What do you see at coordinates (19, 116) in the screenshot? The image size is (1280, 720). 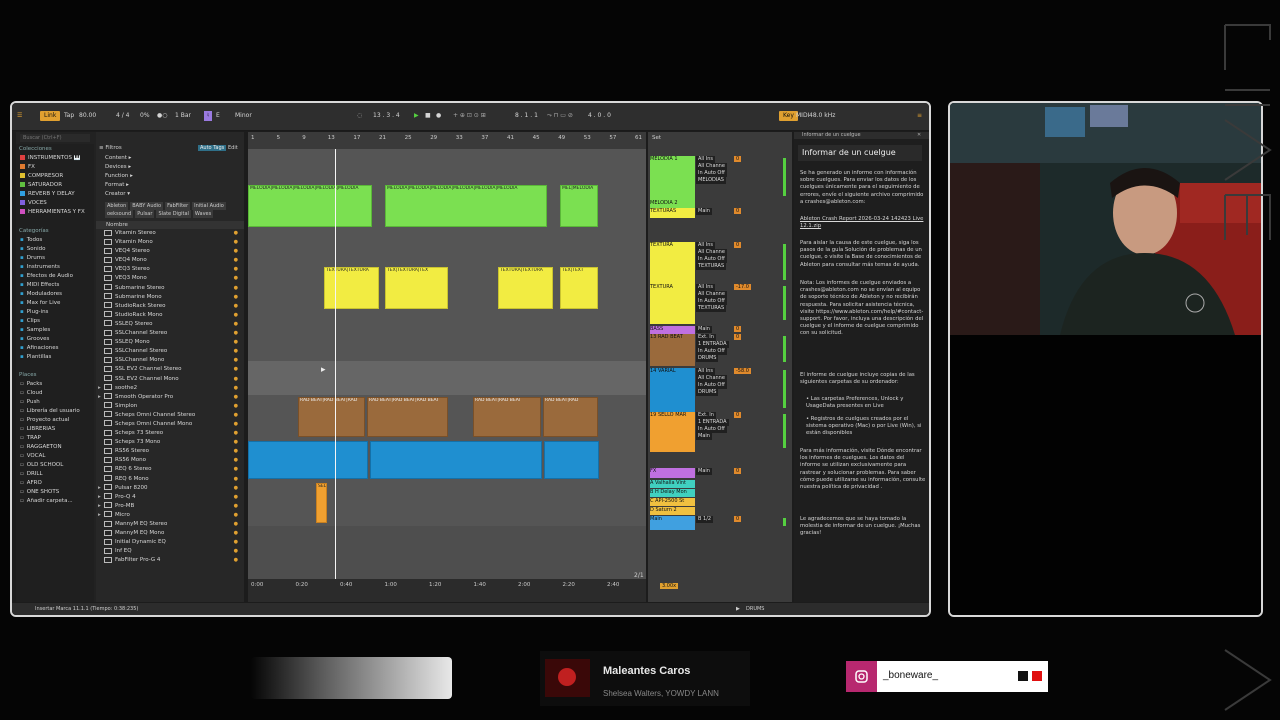 I see `live-menu-icon: ☰` at bounding box center [19, 116].